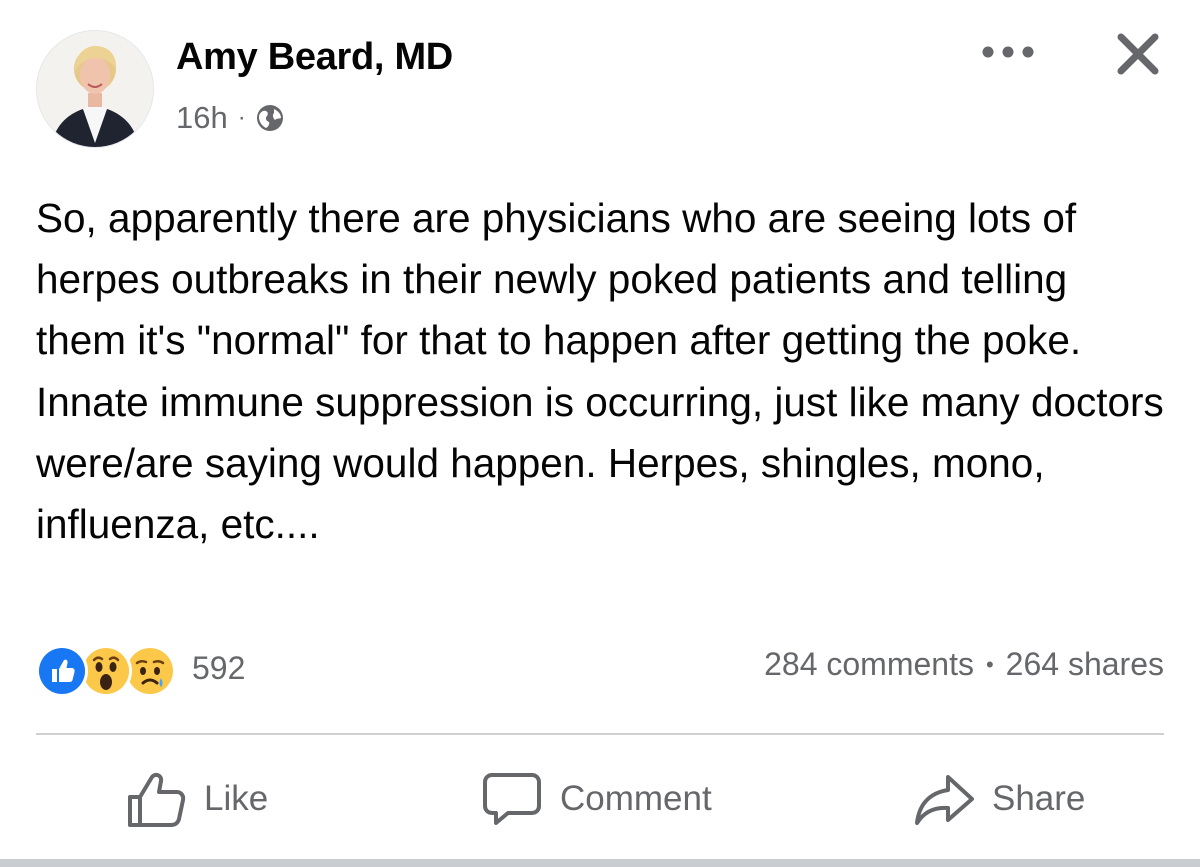 The image size is (1200, 867). Describe the element at coordinates (1085, 664) in the screenshot. I see `shares-count: 264 shares` at that location.